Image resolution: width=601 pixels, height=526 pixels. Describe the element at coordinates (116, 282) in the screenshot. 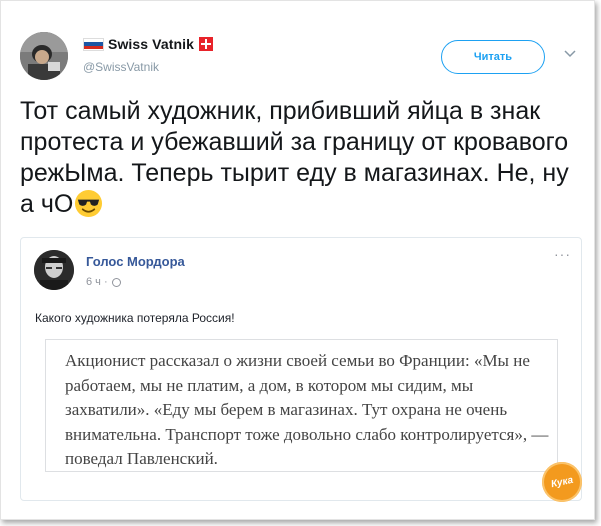

I see `globe-icon` at that location.